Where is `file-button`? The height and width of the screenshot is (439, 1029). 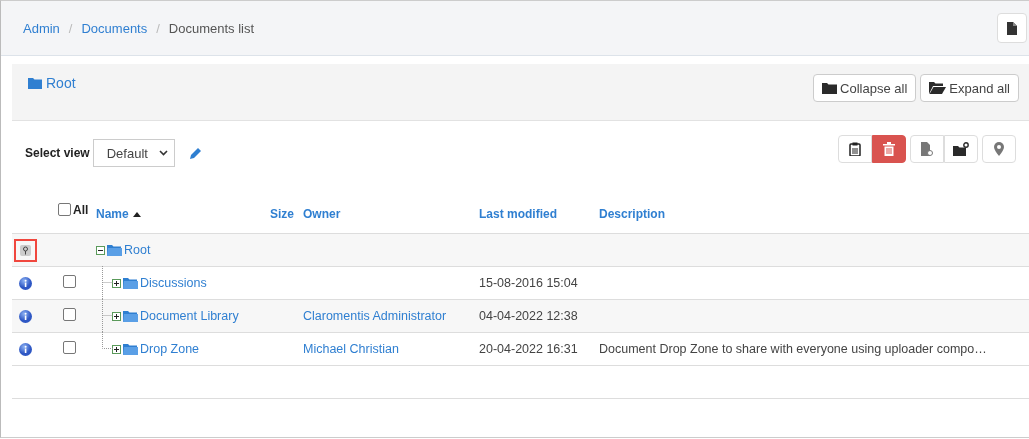 file-button is located at coordinates (927, 149).